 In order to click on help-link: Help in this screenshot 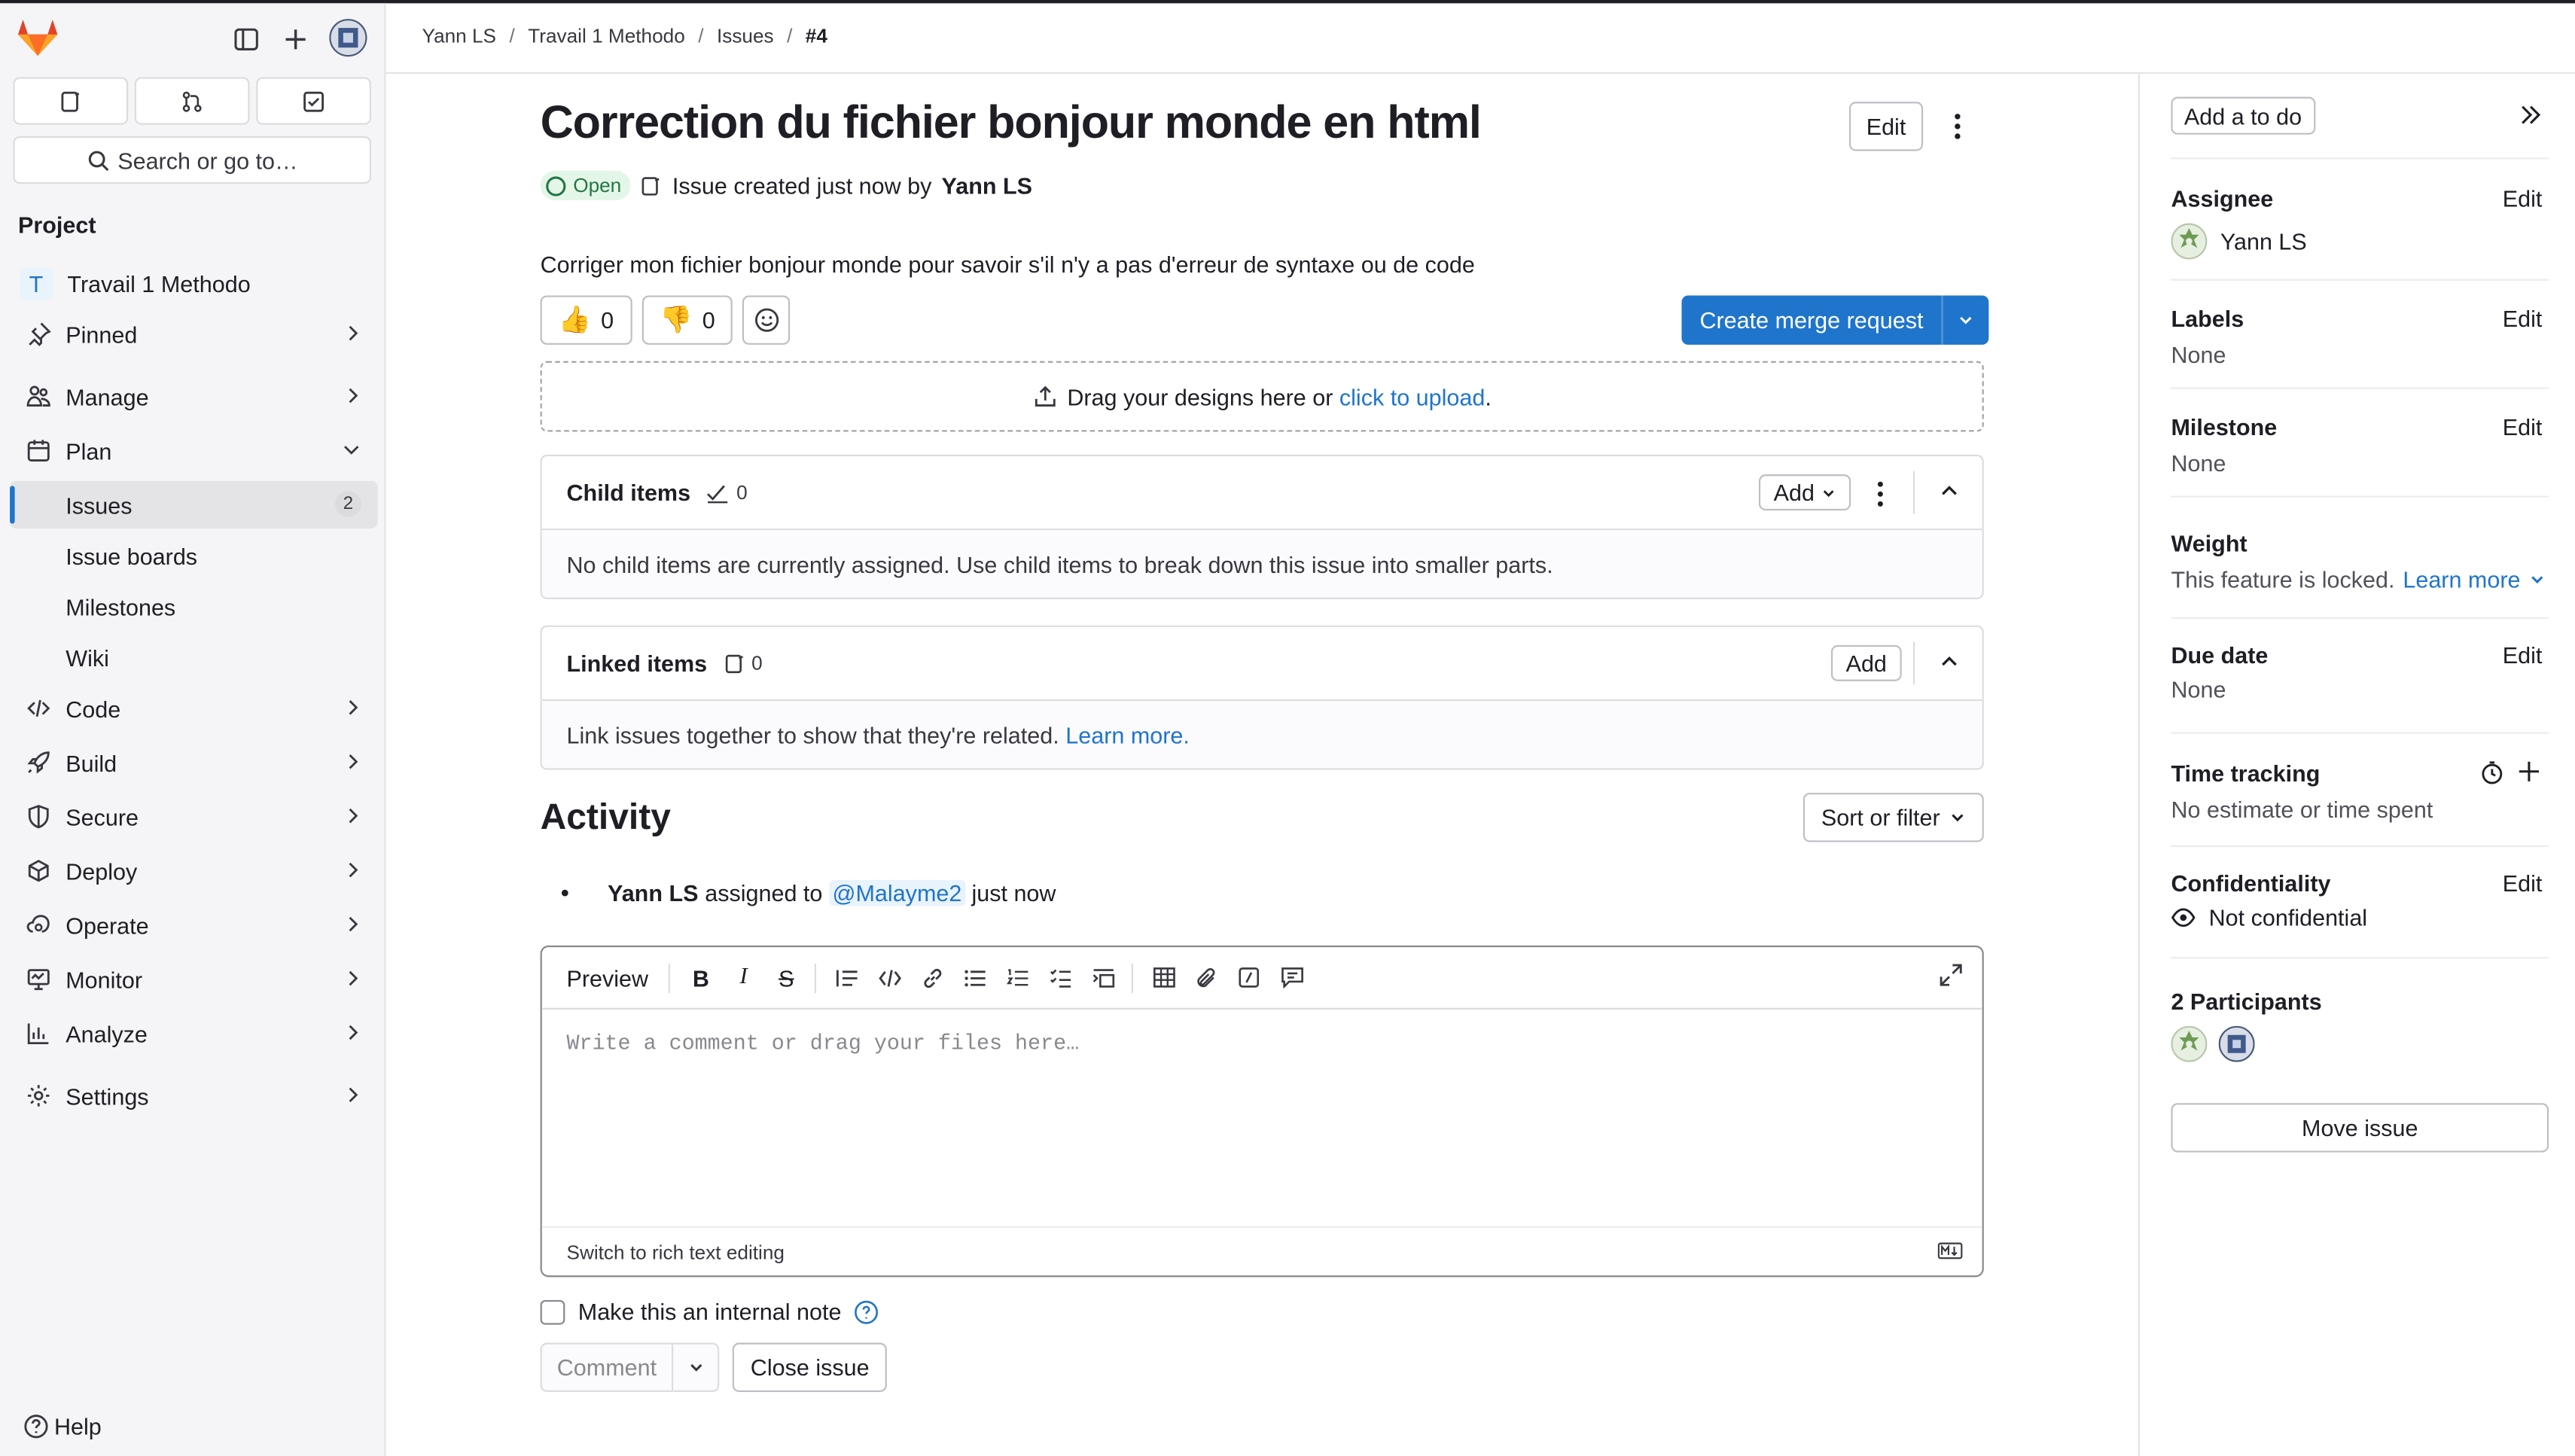, I will do `click(62, 1426)`.